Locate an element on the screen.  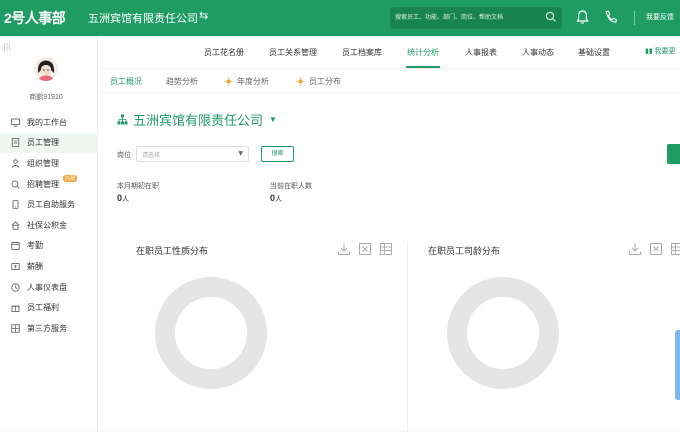
subtab-label: 趋势分析 is located at coordinates (182, 81).